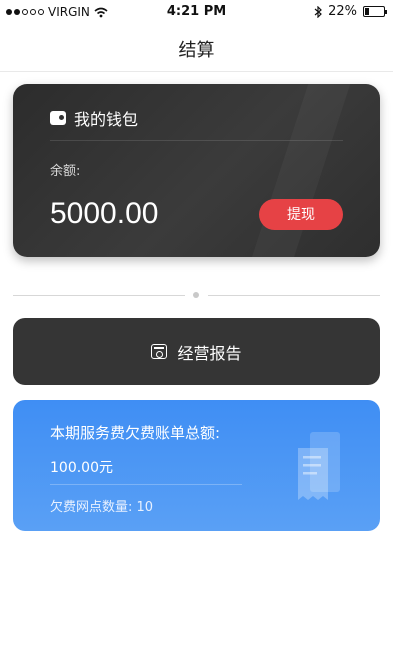 The height and width of the screenshot is (650, 393). Describe the element at coordinates (106, 119) in the screenshot. I see `wallet-title: 我的钱包` at that location.